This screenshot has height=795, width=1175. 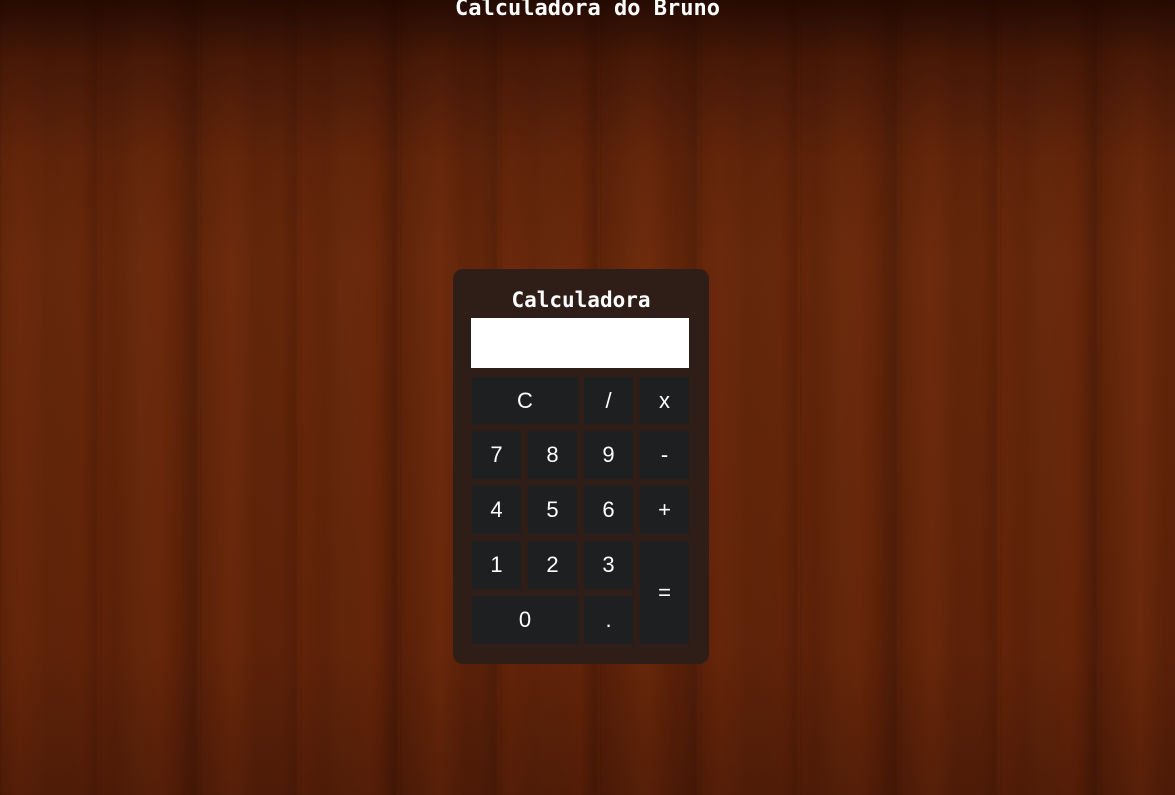 What do you see at coordinates (664, 510) in the screenshot?
I see `add-button: +` at bounding box center [664, 510].